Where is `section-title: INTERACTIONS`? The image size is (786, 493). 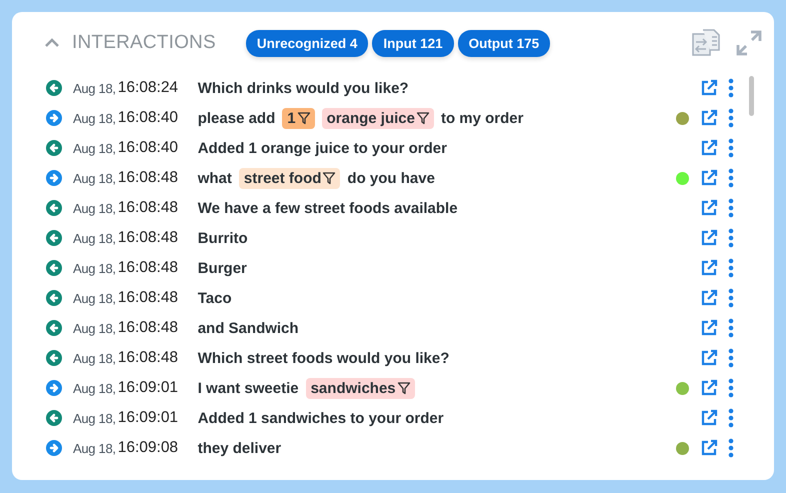
section-title: INTERACTIONS is located at coordinates (144, 43).